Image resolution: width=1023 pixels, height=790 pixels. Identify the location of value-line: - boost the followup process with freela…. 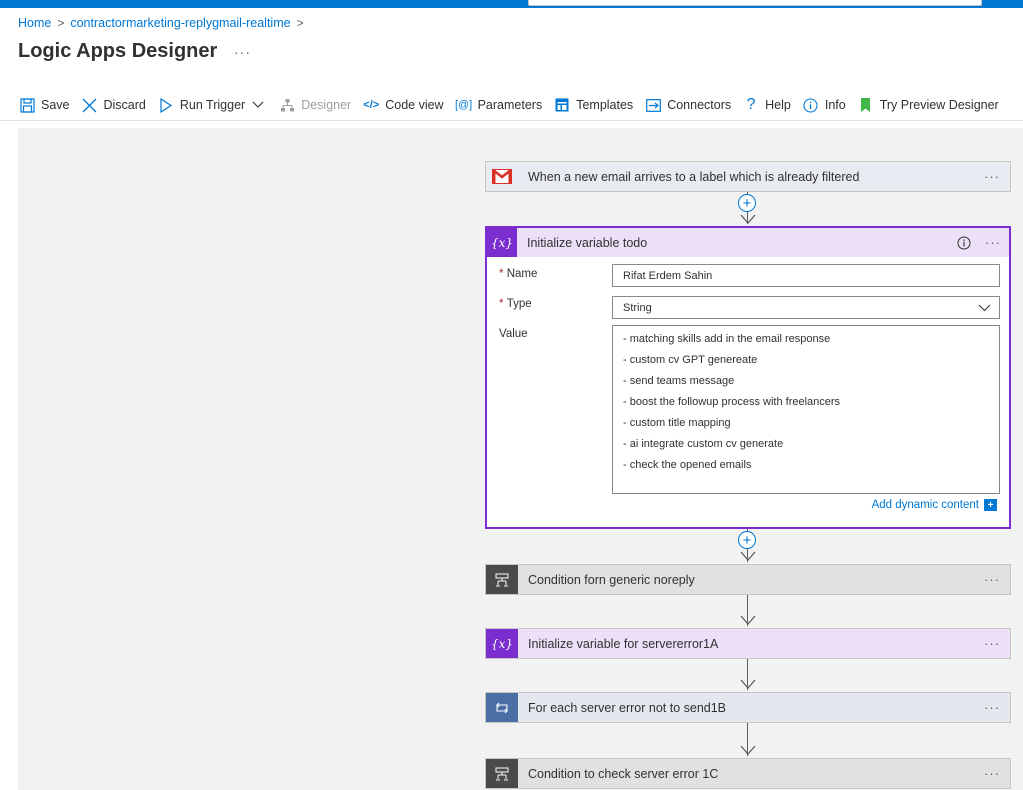
(732, 402).